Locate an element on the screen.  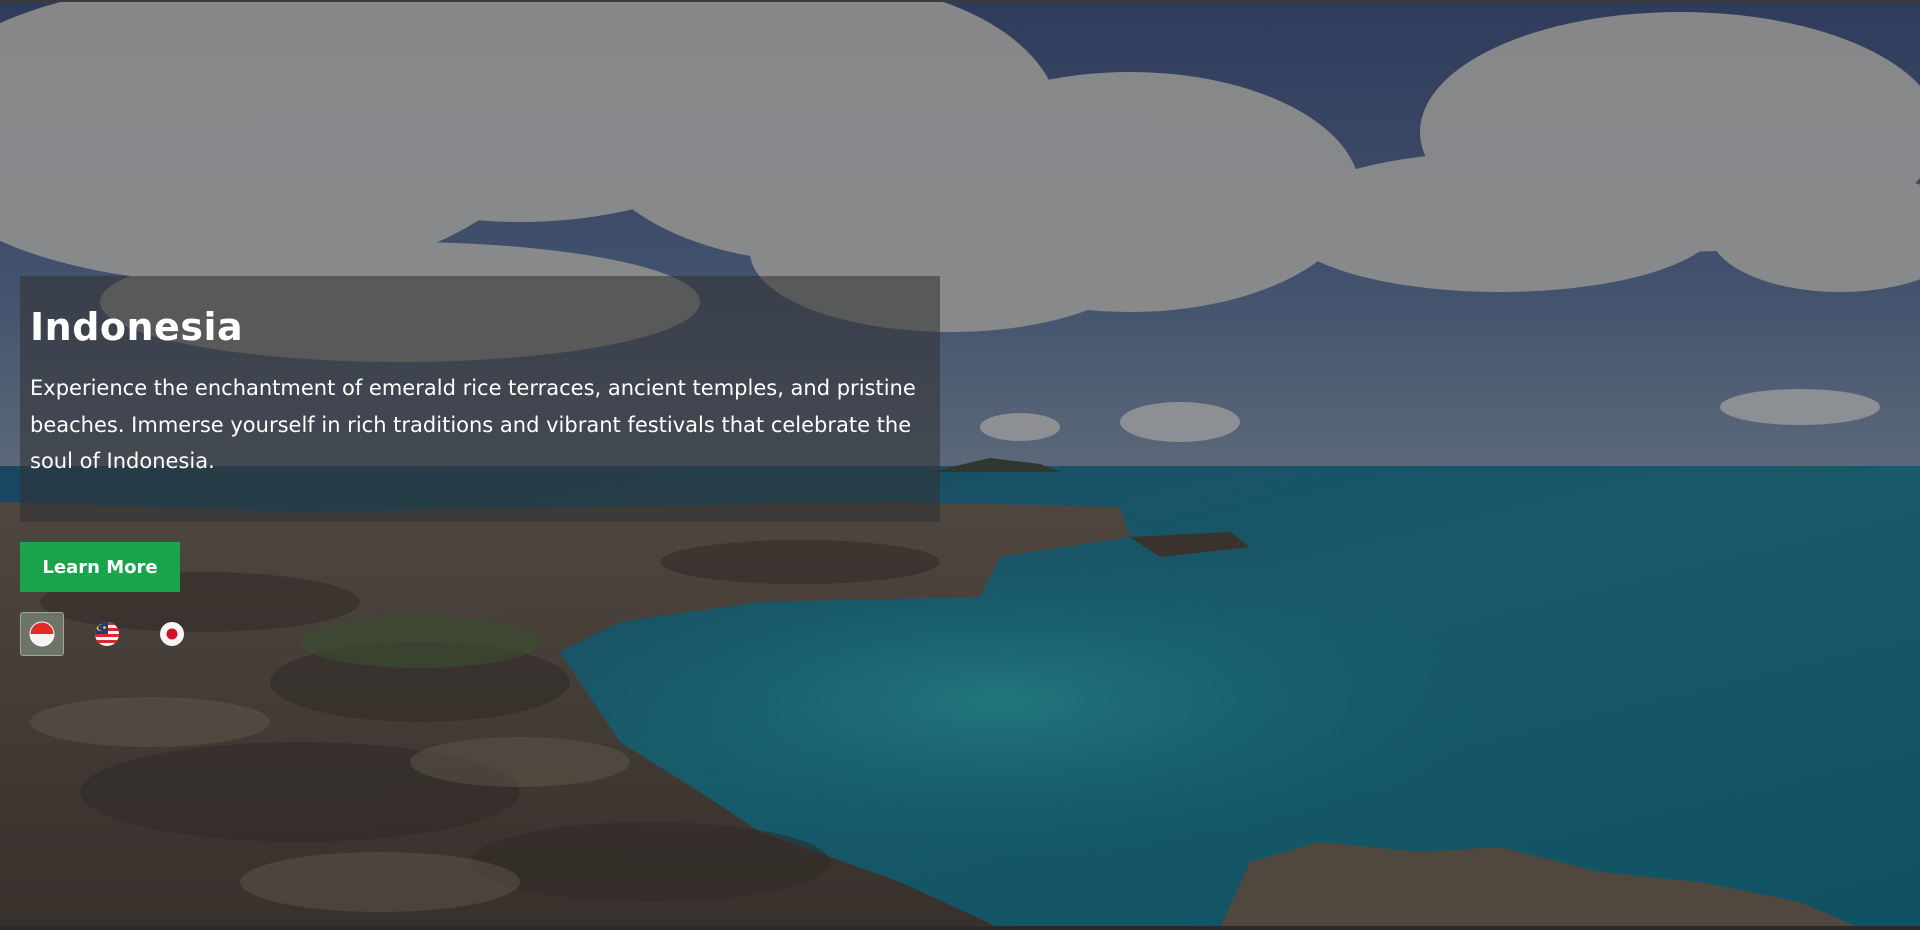
learn-more-button: Learn More is located at coordinates (100, 567).